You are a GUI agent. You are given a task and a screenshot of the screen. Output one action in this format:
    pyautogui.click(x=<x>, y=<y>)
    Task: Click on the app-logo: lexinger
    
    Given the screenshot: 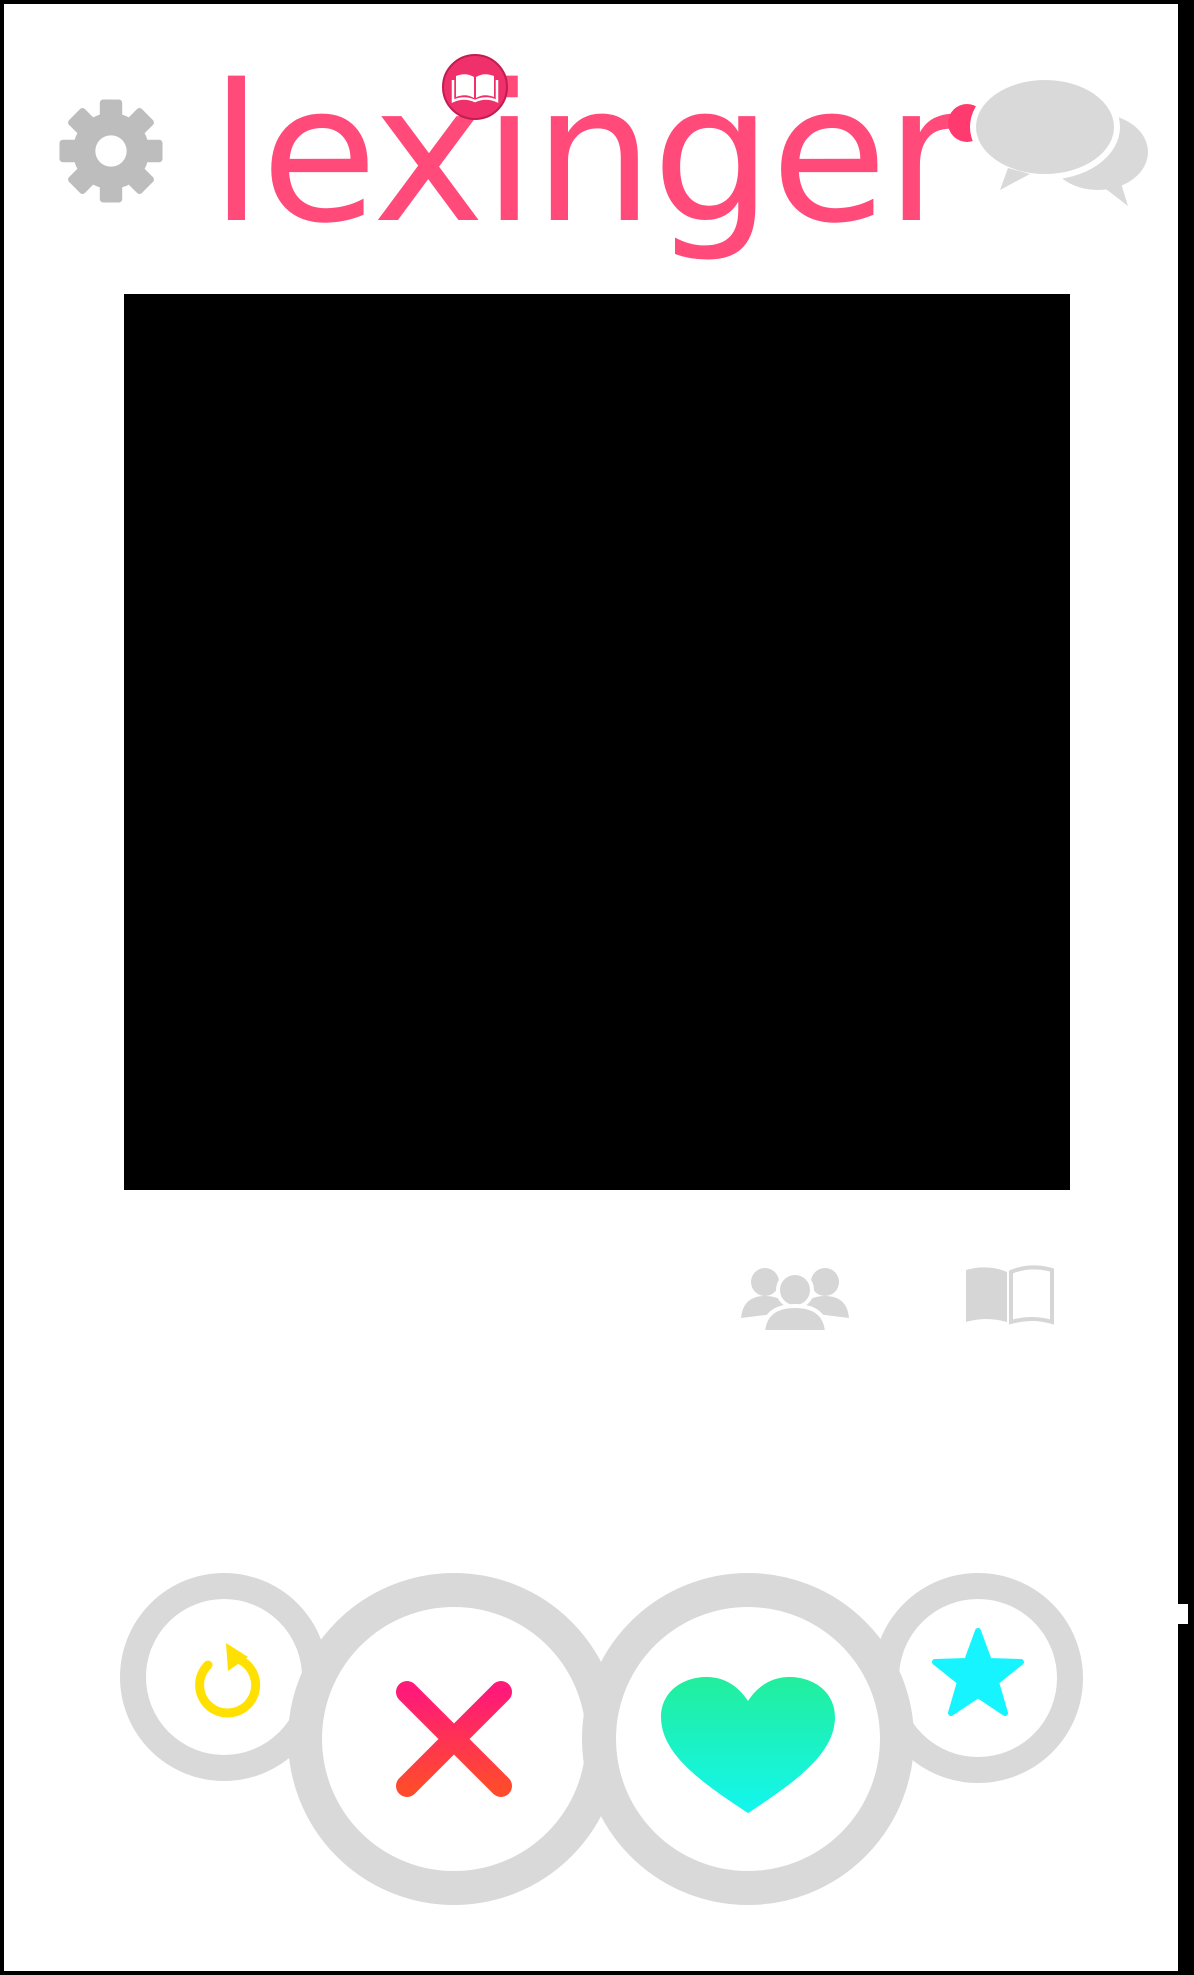 What is the action you would take?
    pyautogui.click(x=587, y=155)
    